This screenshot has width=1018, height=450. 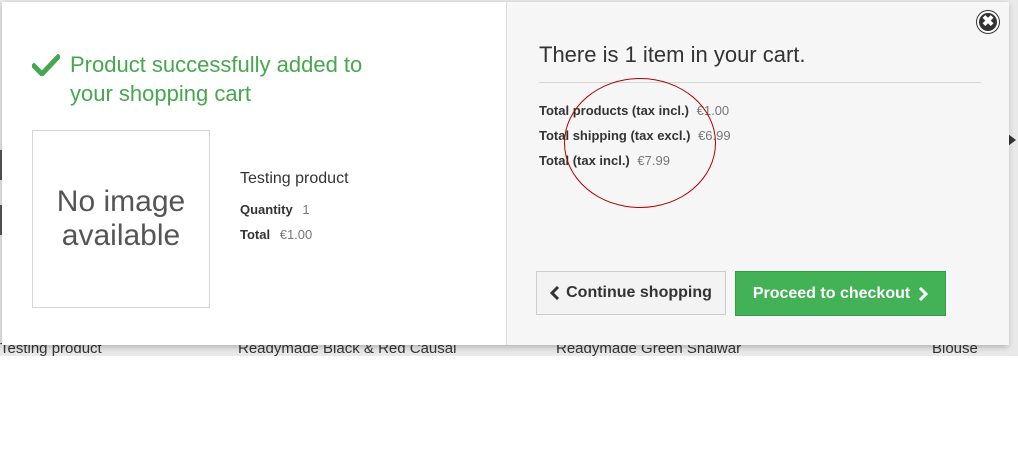 I want to click on cart-title: There is 1 item in your cart., so click(x=672, y=54).